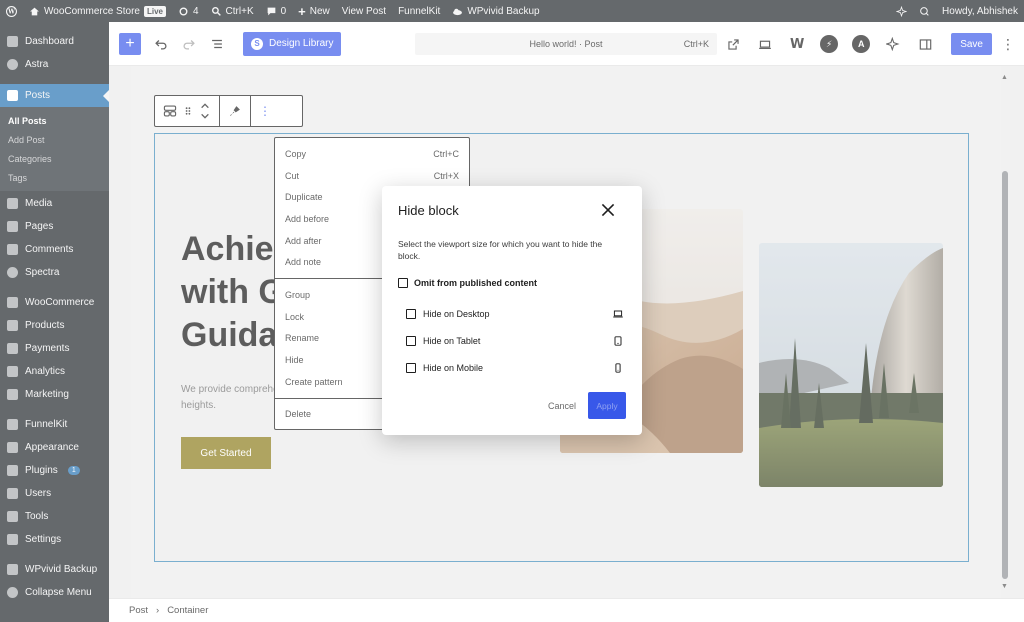 This screenshot has width=1024, height=622. What do you see at coordinates (475, 283) in the screenshot?
I see `omit-published-label: Omit from published content` at bounding box center [475, 283].